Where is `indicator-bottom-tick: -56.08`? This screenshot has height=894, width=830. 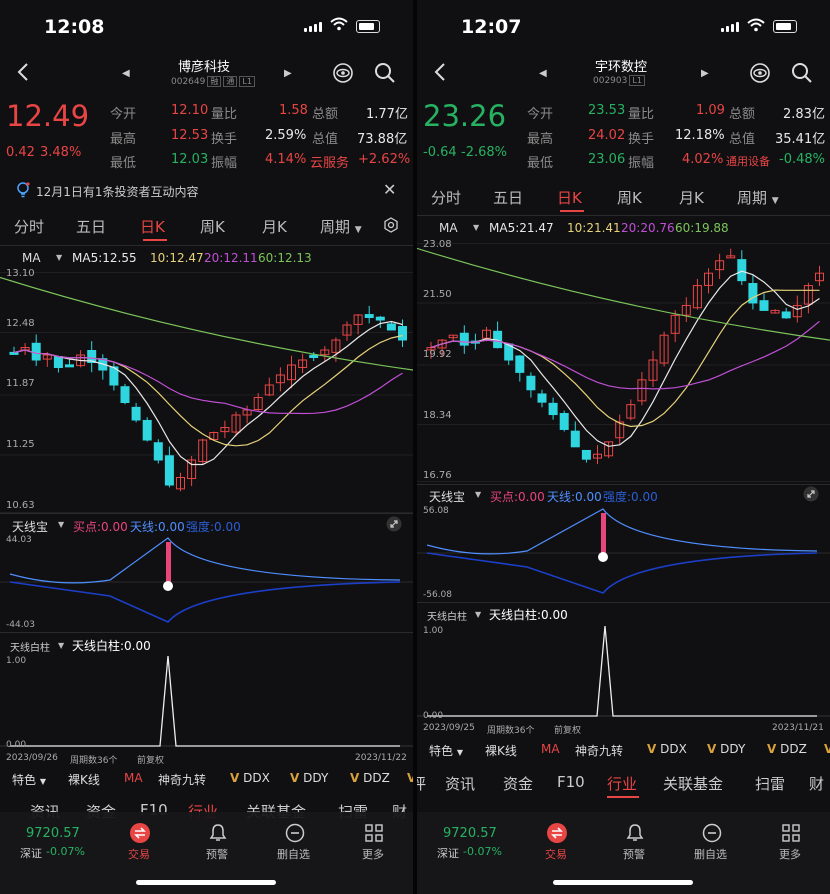 indicator-bottom-tick: -56.08 is located at coordinates (438, 595).